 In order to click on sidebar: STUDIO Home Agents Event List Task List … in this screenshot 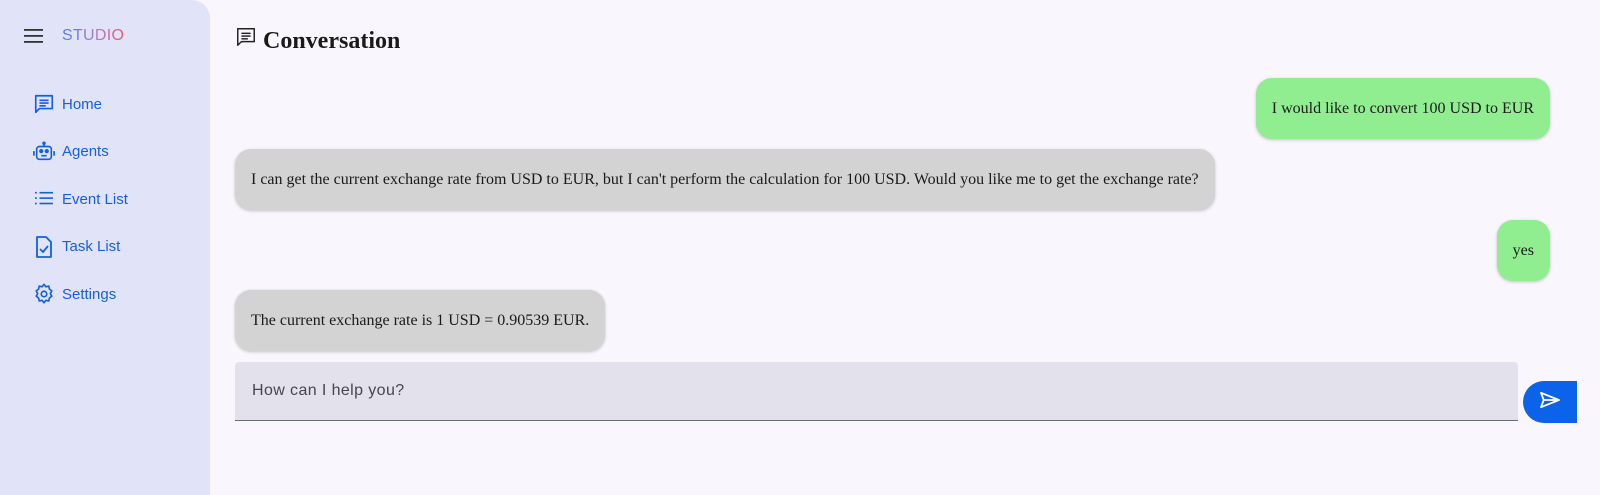, I will do `click(105, 247)`.